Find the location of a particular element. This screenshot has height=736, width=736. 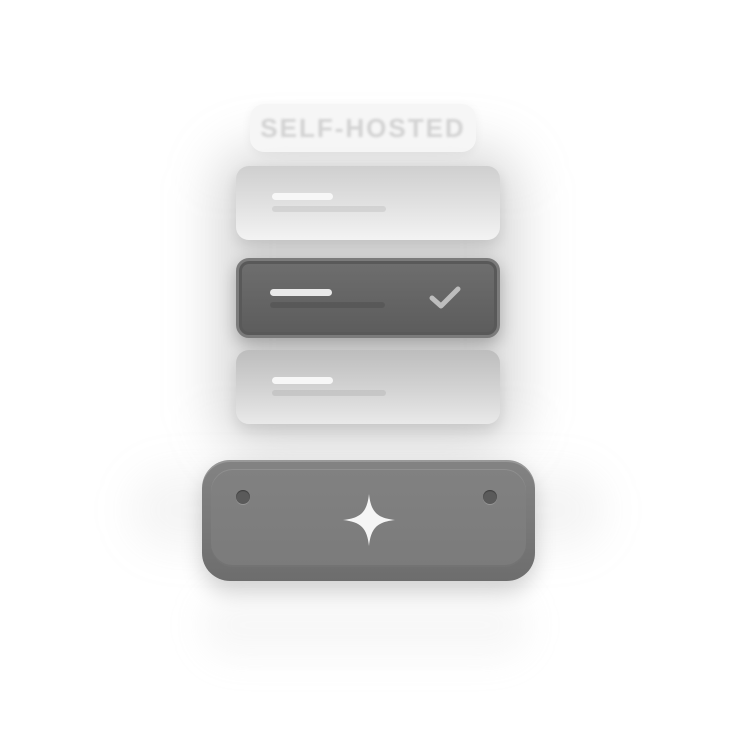

screw-right is located at coordinates (490, 497).